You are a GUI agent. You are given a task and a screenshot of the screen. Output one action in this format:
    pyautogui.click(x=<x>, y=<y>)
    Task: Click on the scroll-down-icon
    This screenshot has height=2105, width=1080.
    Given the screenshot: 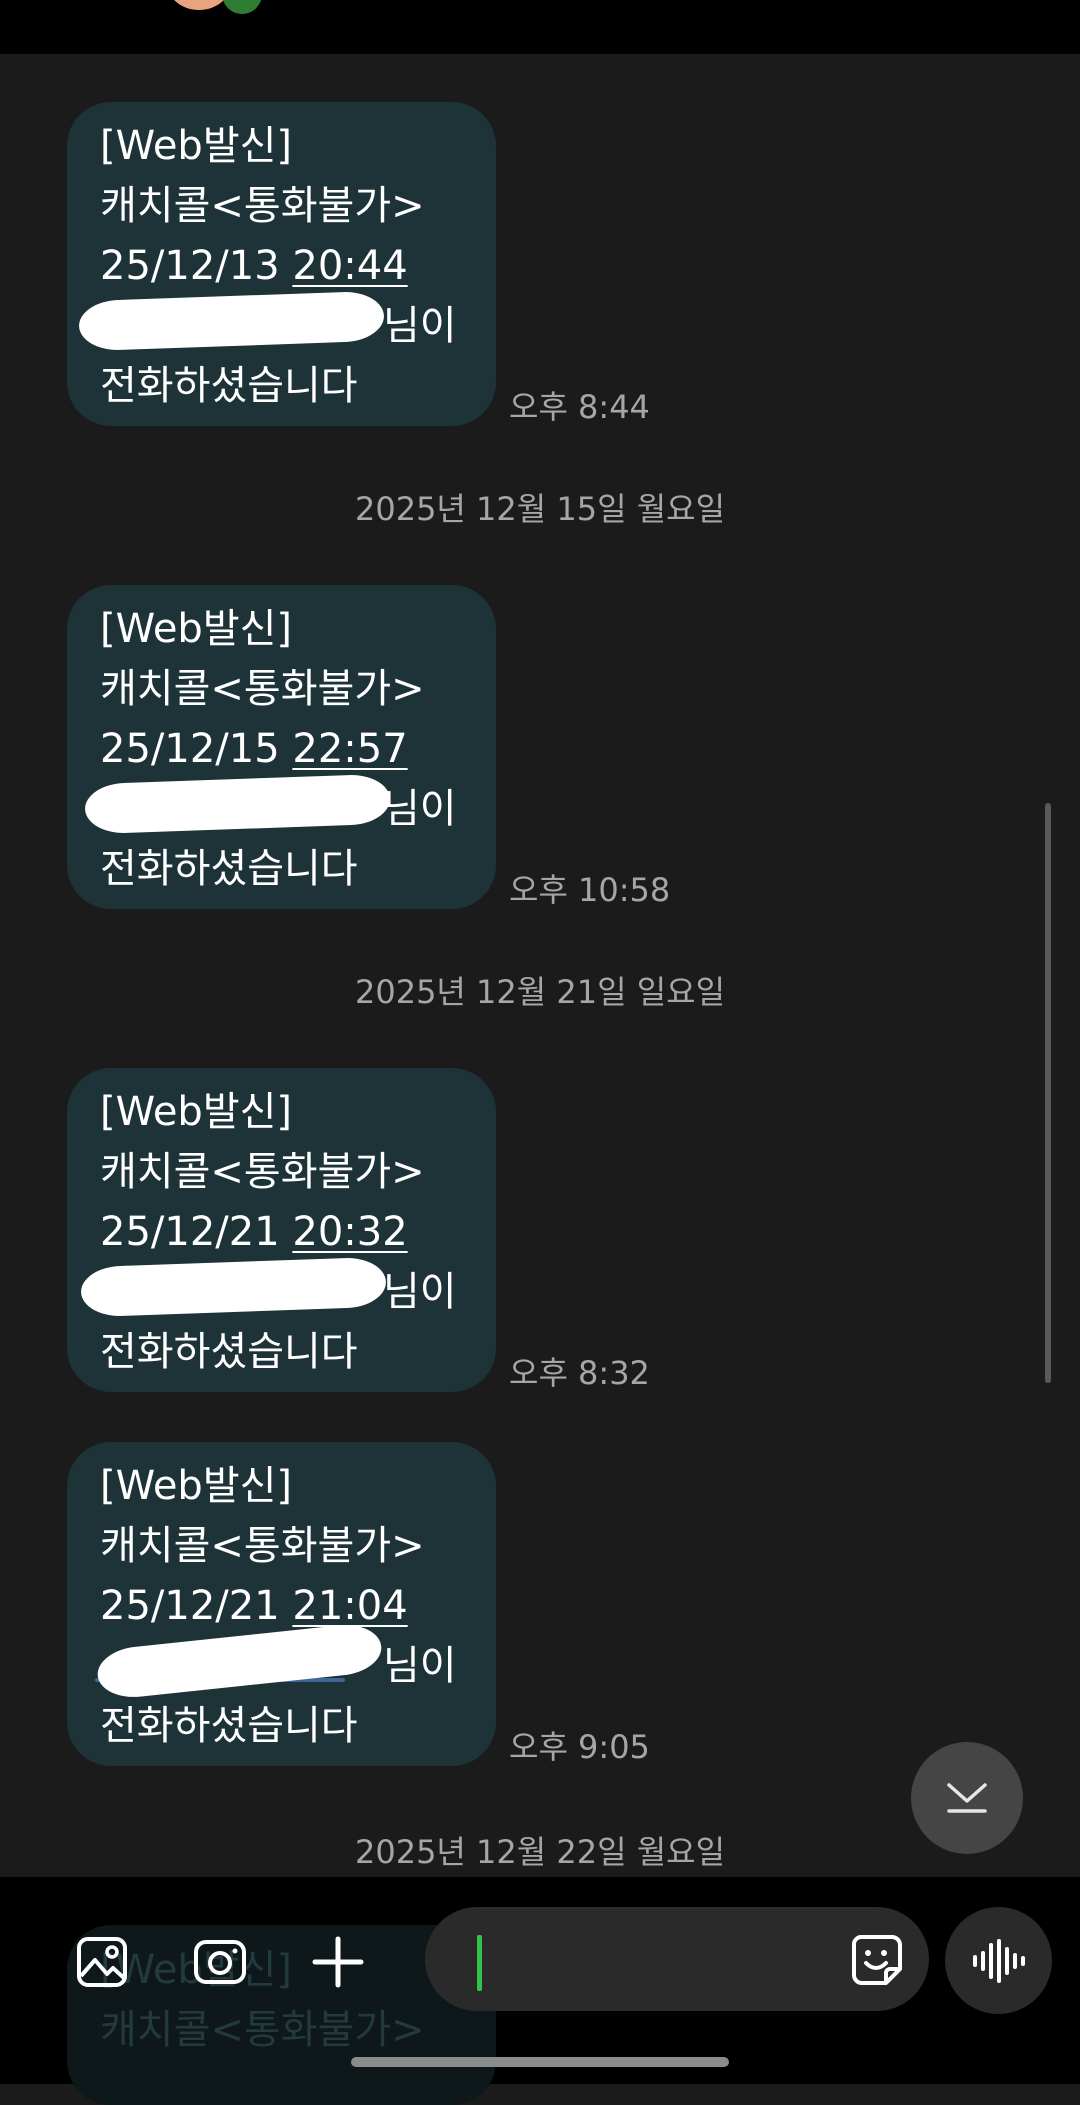 What is the action you would take?
    pyautogui.click(x=967, y=1798)
    